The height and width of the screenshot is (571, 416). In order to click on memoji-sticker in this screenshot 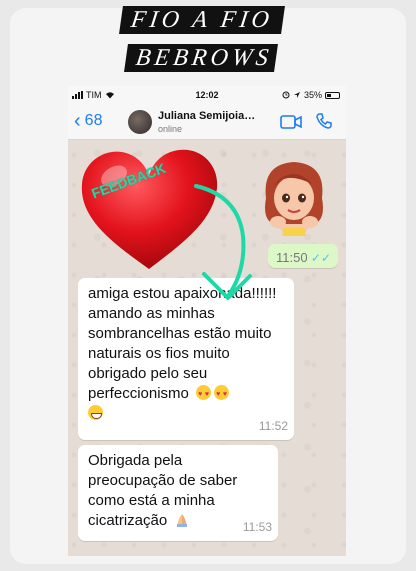, I will do `click(294, 199)`.